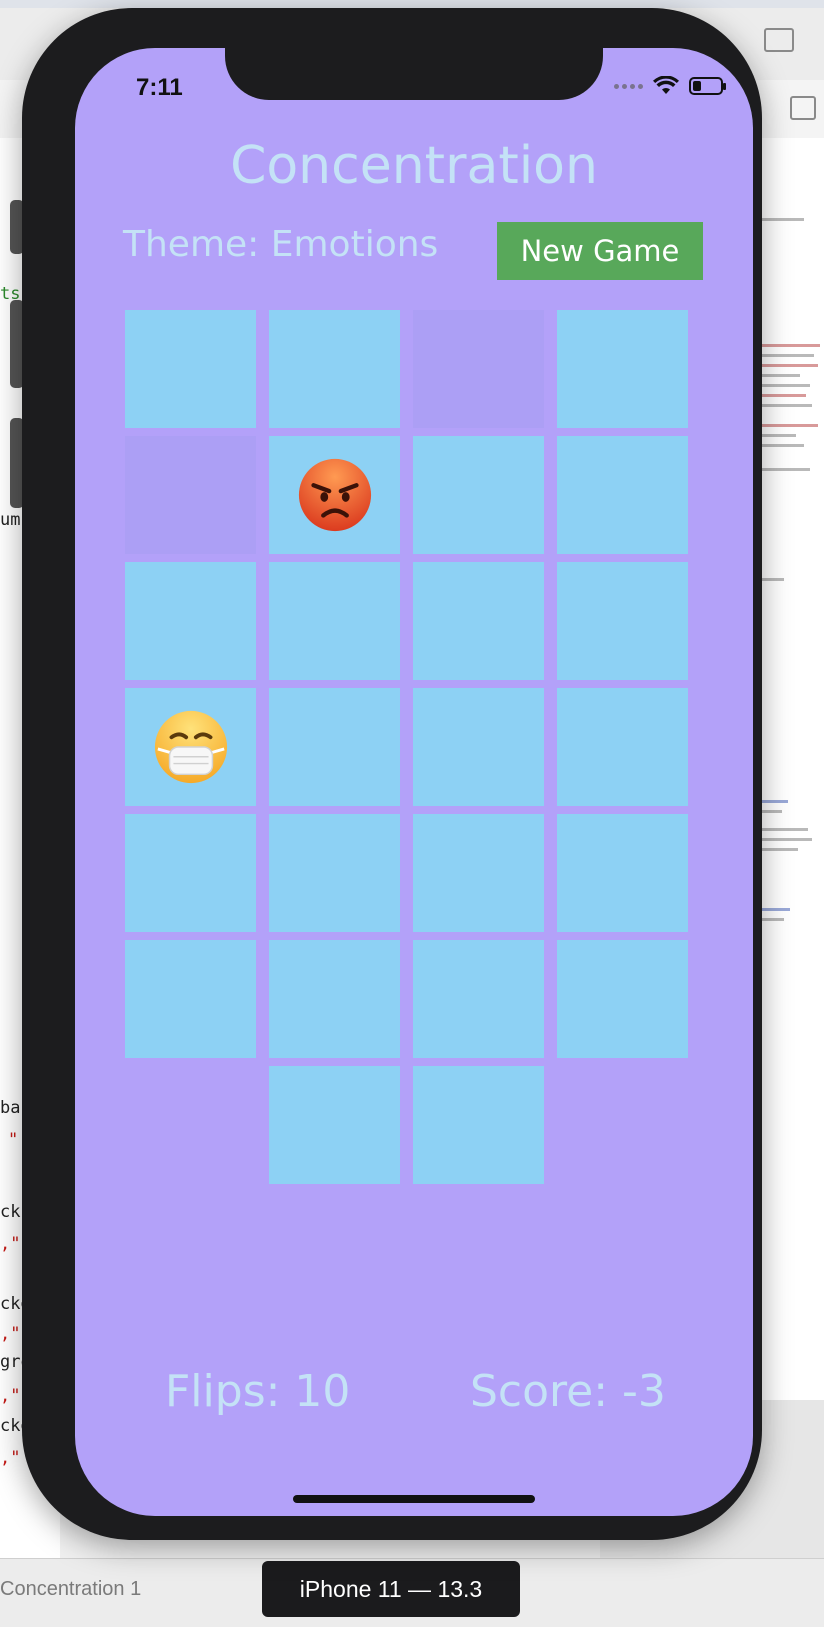  I want to click on status-icons, so click(670, 86).